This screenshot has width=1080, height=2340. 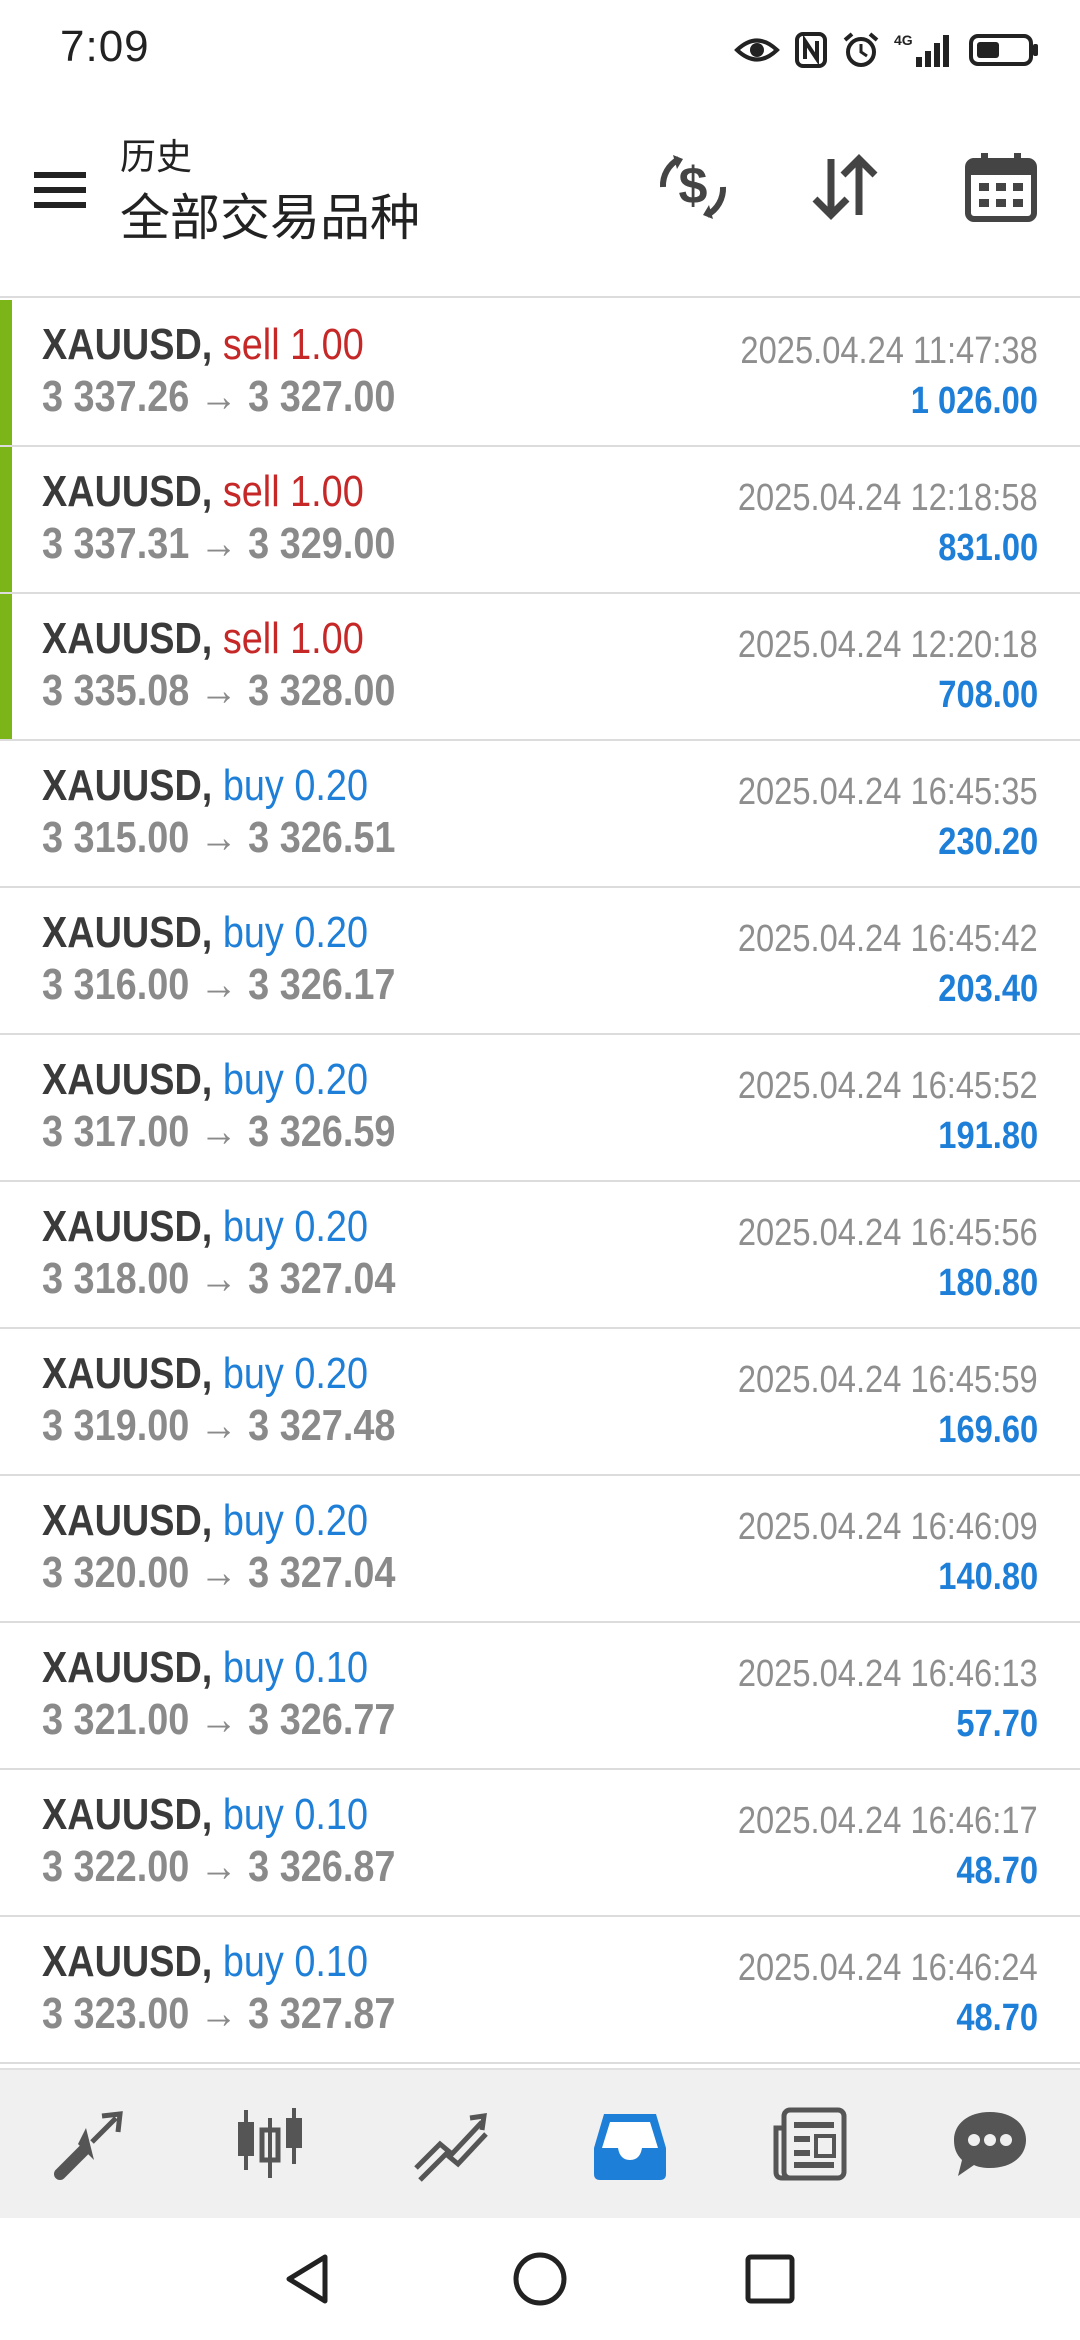 I want to click on trade-title: XAUUSD, buy 0.10, so click(x=205, y=1668).